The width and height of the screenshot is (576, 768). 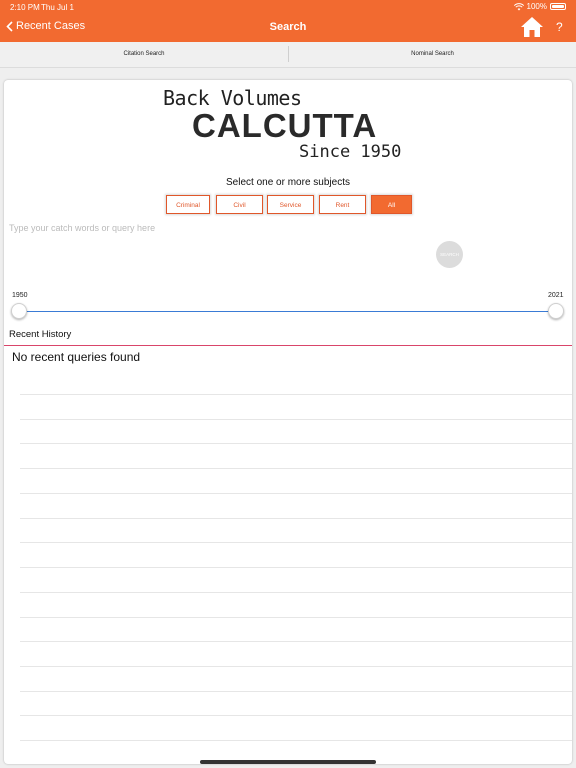 What do you see at coordinates (558, 6) in the screenshot?
I see `battery-icon` at bounding box center [558, 6].